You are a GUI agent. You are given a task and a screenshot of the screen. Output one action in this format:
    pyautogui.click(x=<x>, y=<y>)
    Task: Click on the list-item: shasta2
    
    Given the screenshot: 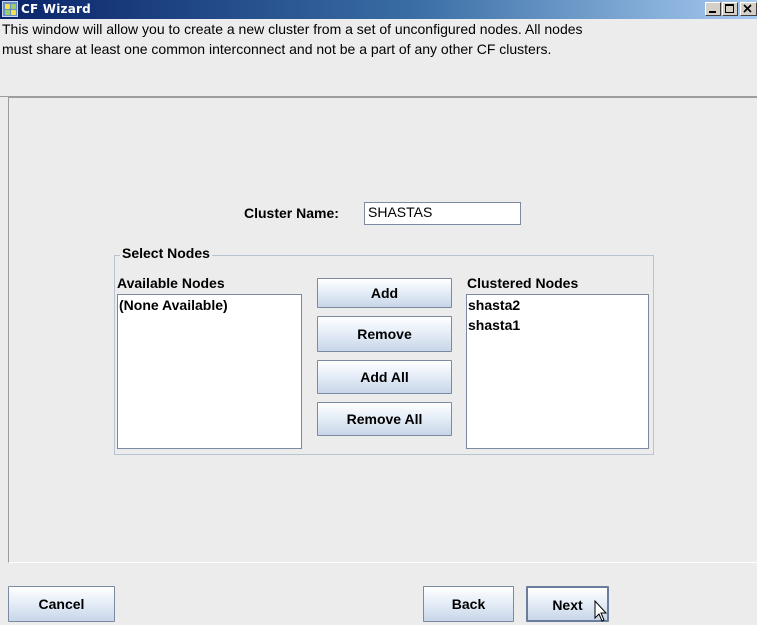 What is the action you would take?
    pyautogui.click(x=557, y=305)
    